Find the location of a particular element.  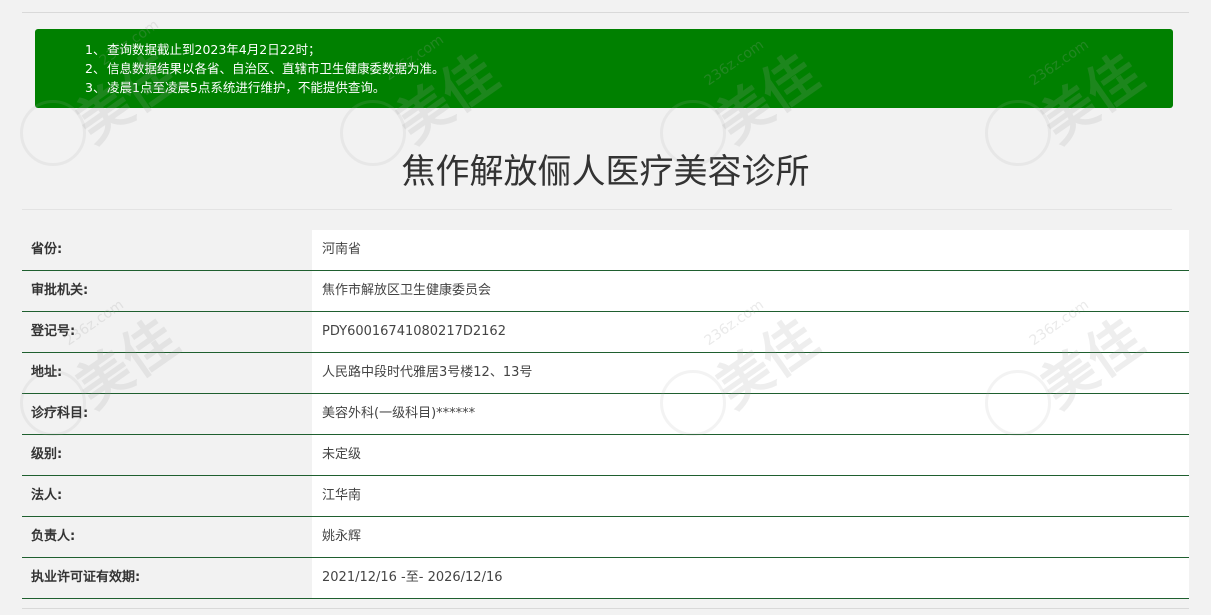

notice-line-1: 1、 查询数据截止到2023年4月2日22时； is located at coordinates (629, 49).